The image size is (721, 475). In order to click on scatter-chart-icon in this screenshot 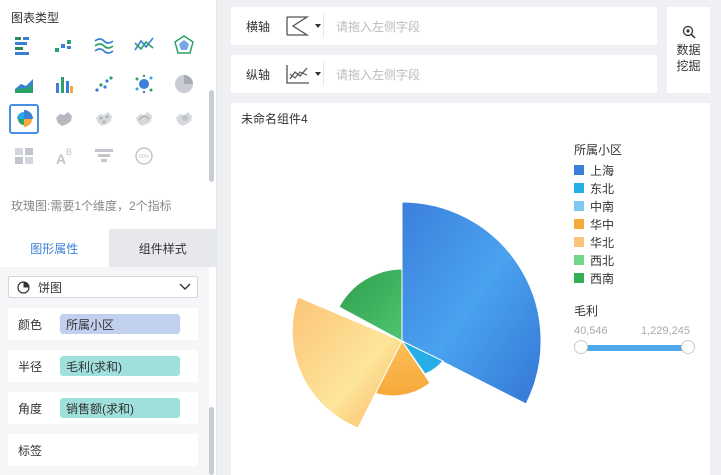, I will do `click(104, 84)`.